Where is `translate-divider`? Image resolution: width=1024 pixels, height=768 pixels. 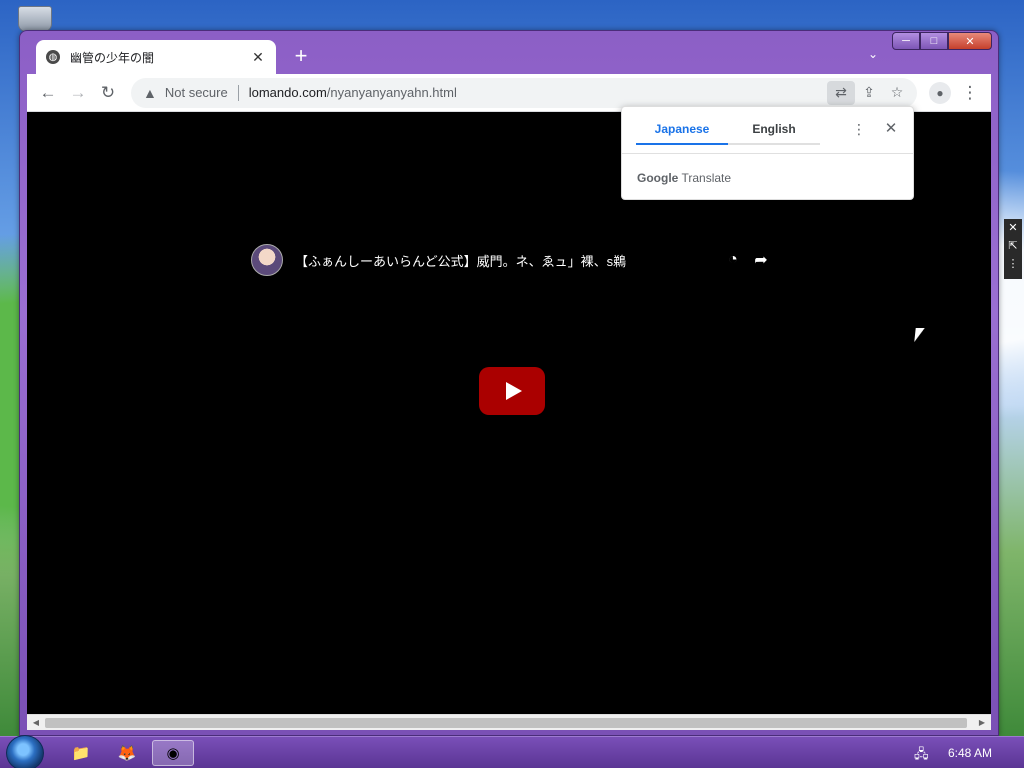
translate-divider is located at coordinates (767, 153).